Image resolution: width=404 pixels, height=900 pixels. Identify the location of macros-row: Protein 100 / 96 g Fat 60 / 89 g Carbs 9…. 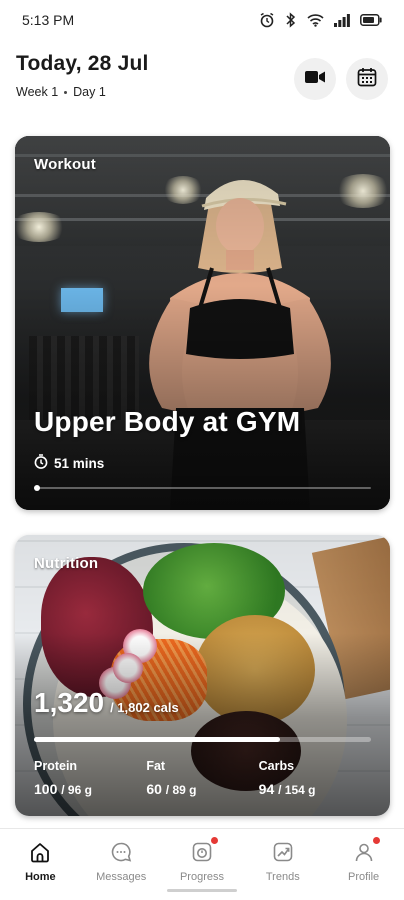
(202, 778).